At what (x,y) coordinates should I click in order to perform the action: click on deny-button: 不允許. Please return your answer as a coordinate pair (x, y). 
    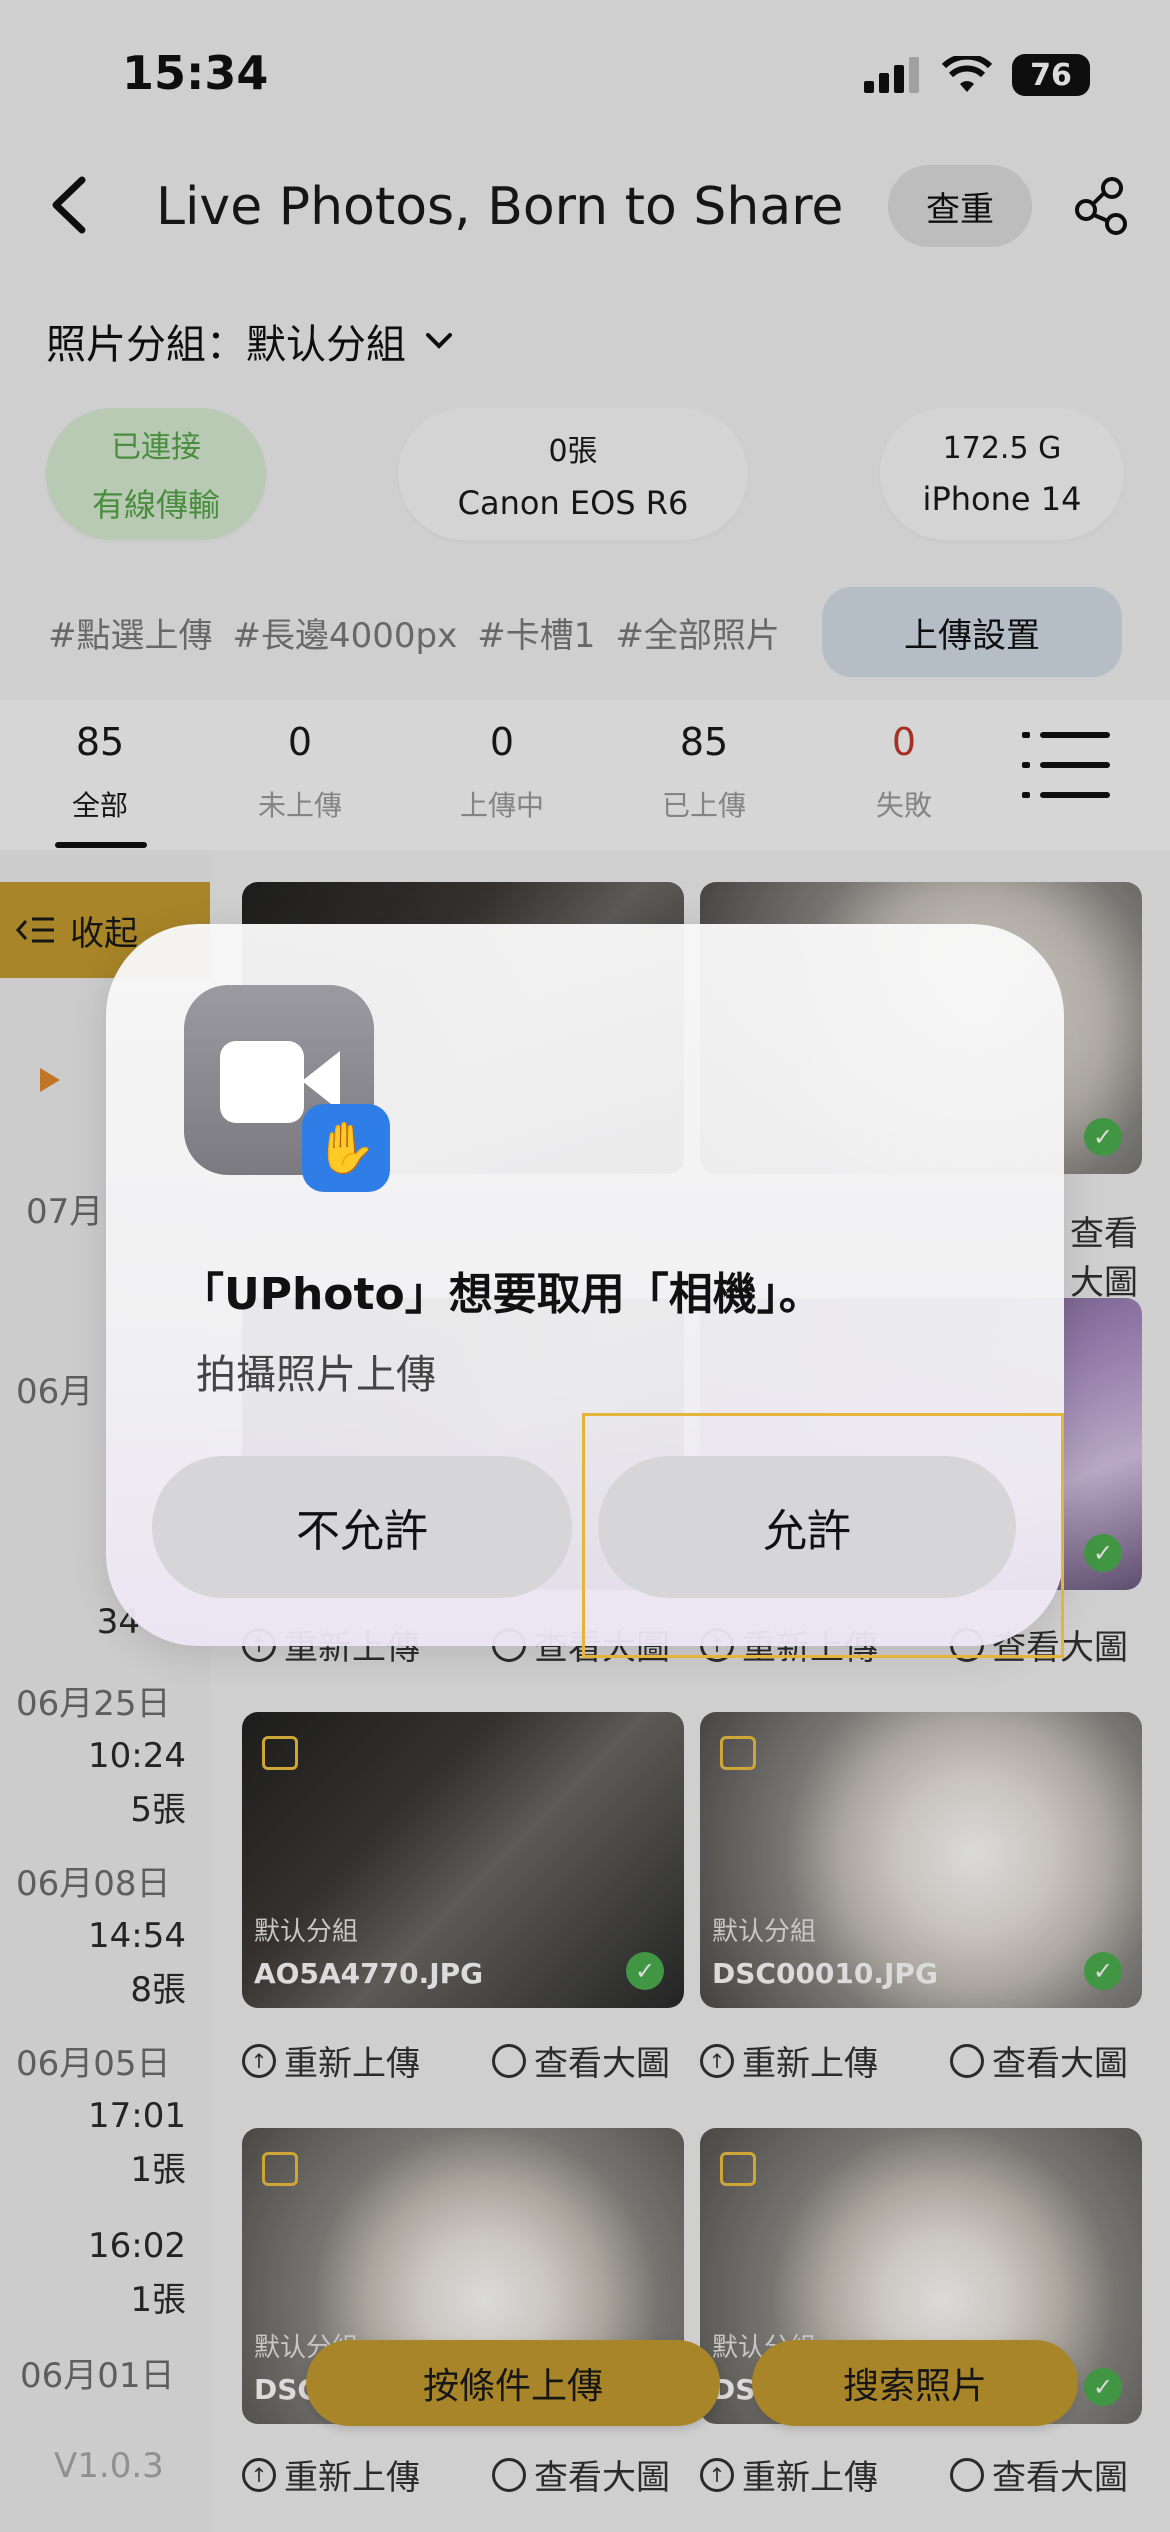
    Looking at the image, I should click on (362, 1527).